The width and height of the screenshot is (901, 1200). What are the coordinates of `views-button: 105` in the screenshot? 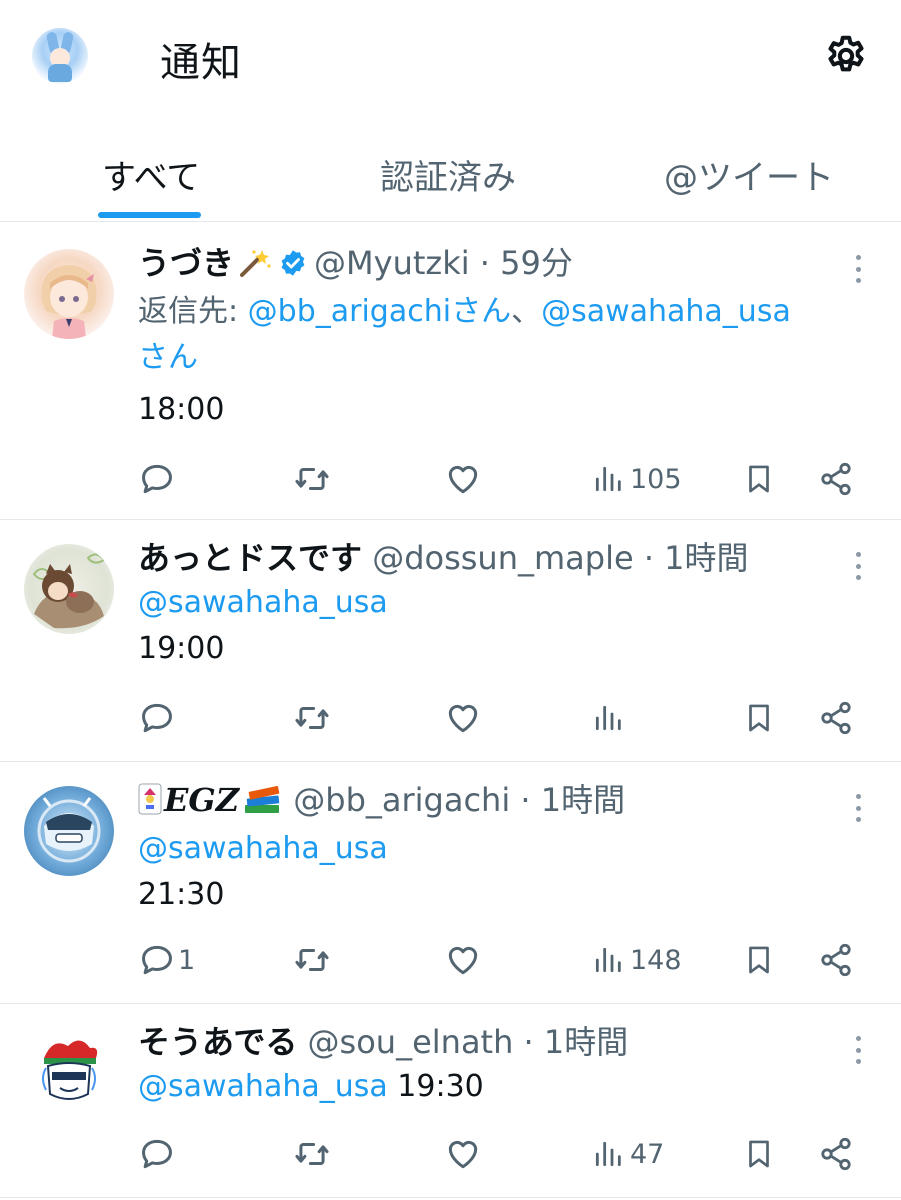 It's located at (637, 479).